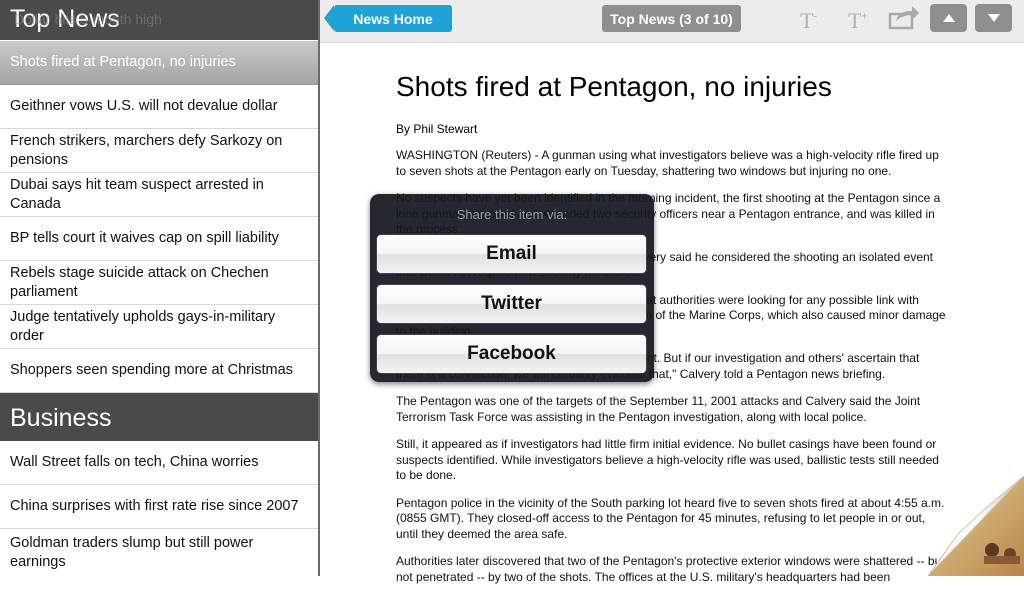 This screenshot has height=597, width=1024. I want to click on news-home-button: News Home, so click(388, 18).